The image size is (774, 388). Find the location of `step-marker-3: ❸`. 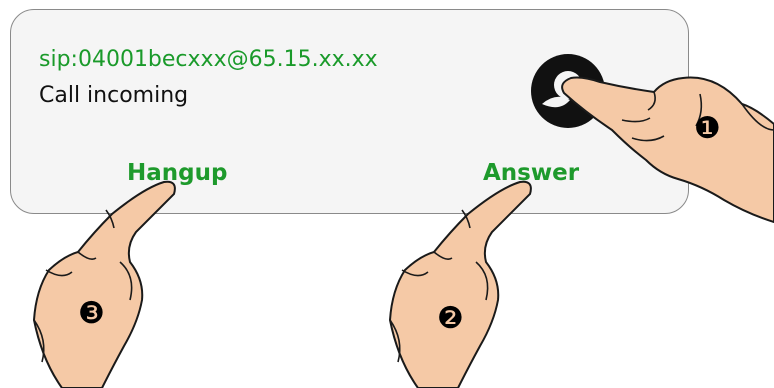

step-marker-3: ❸ is located at coordinates (91, 313).